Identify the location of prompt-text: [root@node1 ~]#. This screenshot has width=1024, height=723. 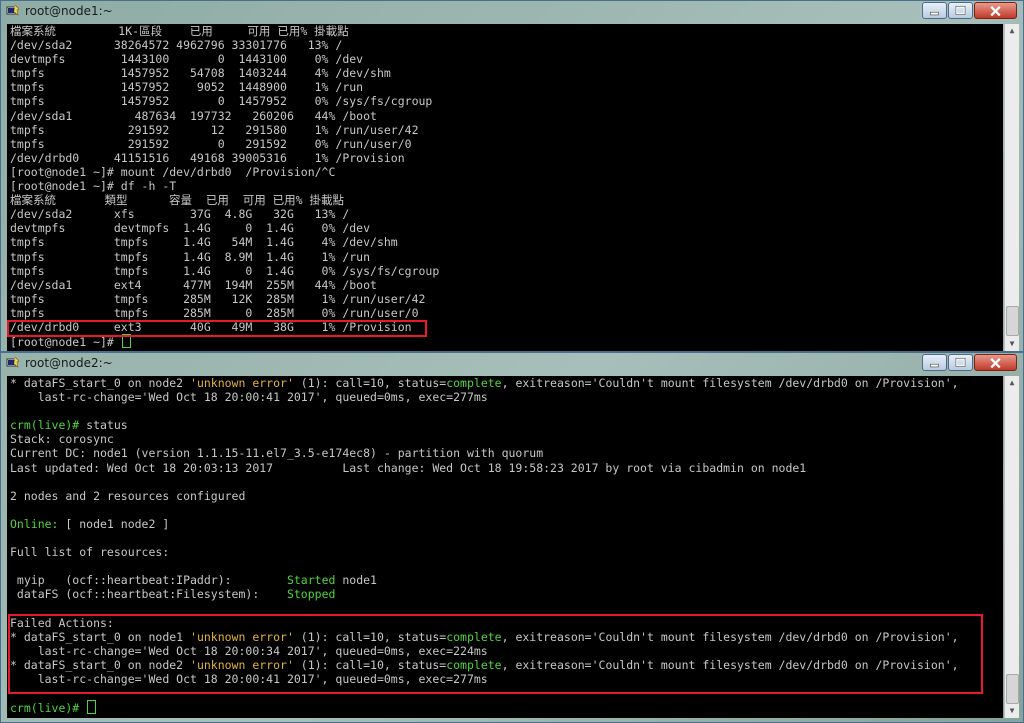
(65, 342).